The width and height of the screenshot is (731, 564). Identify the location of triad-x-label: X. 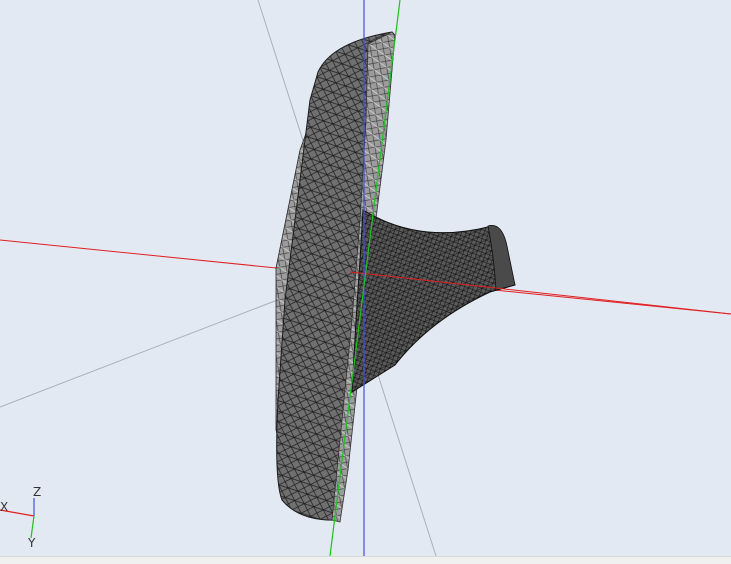
(4, 507).